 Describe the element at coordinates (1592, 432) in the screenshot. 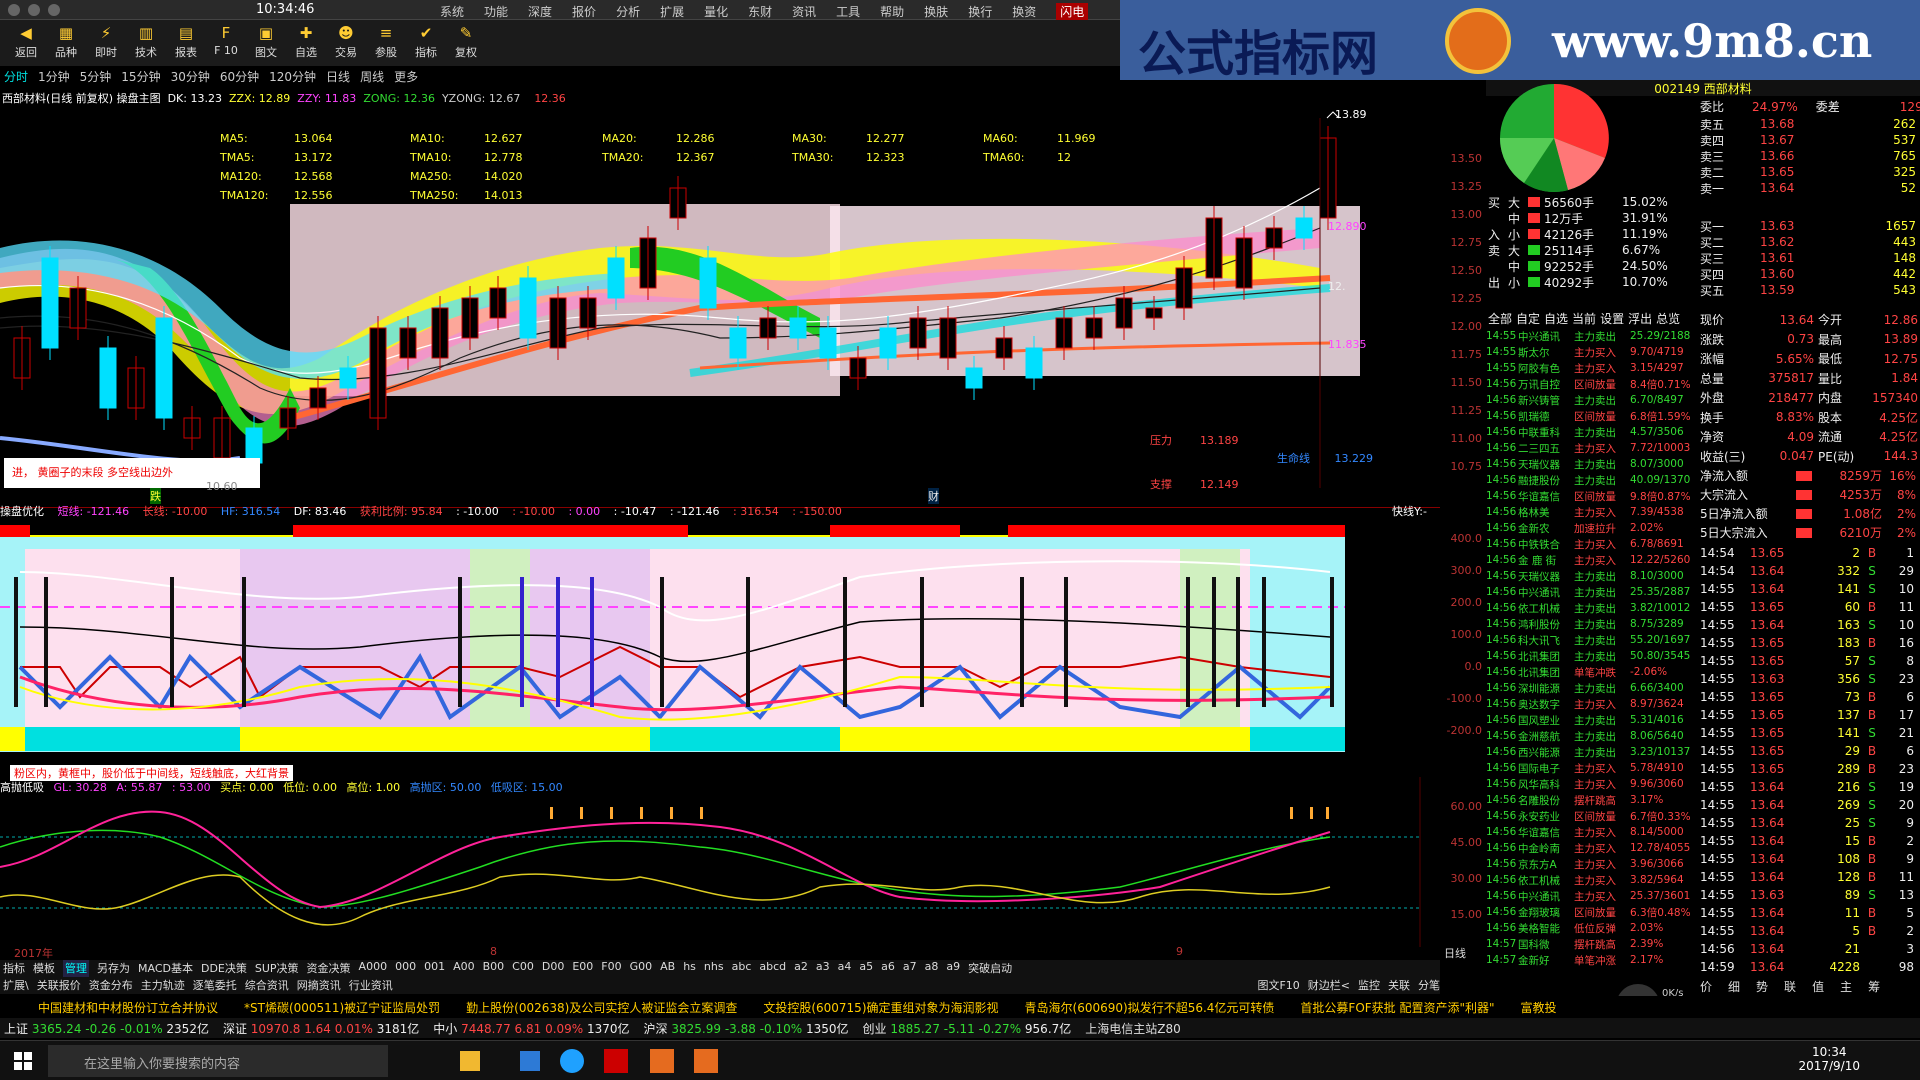

I see `monitor-row: 14:56 中联重科 主力卖出 4.57/3506` at that location.